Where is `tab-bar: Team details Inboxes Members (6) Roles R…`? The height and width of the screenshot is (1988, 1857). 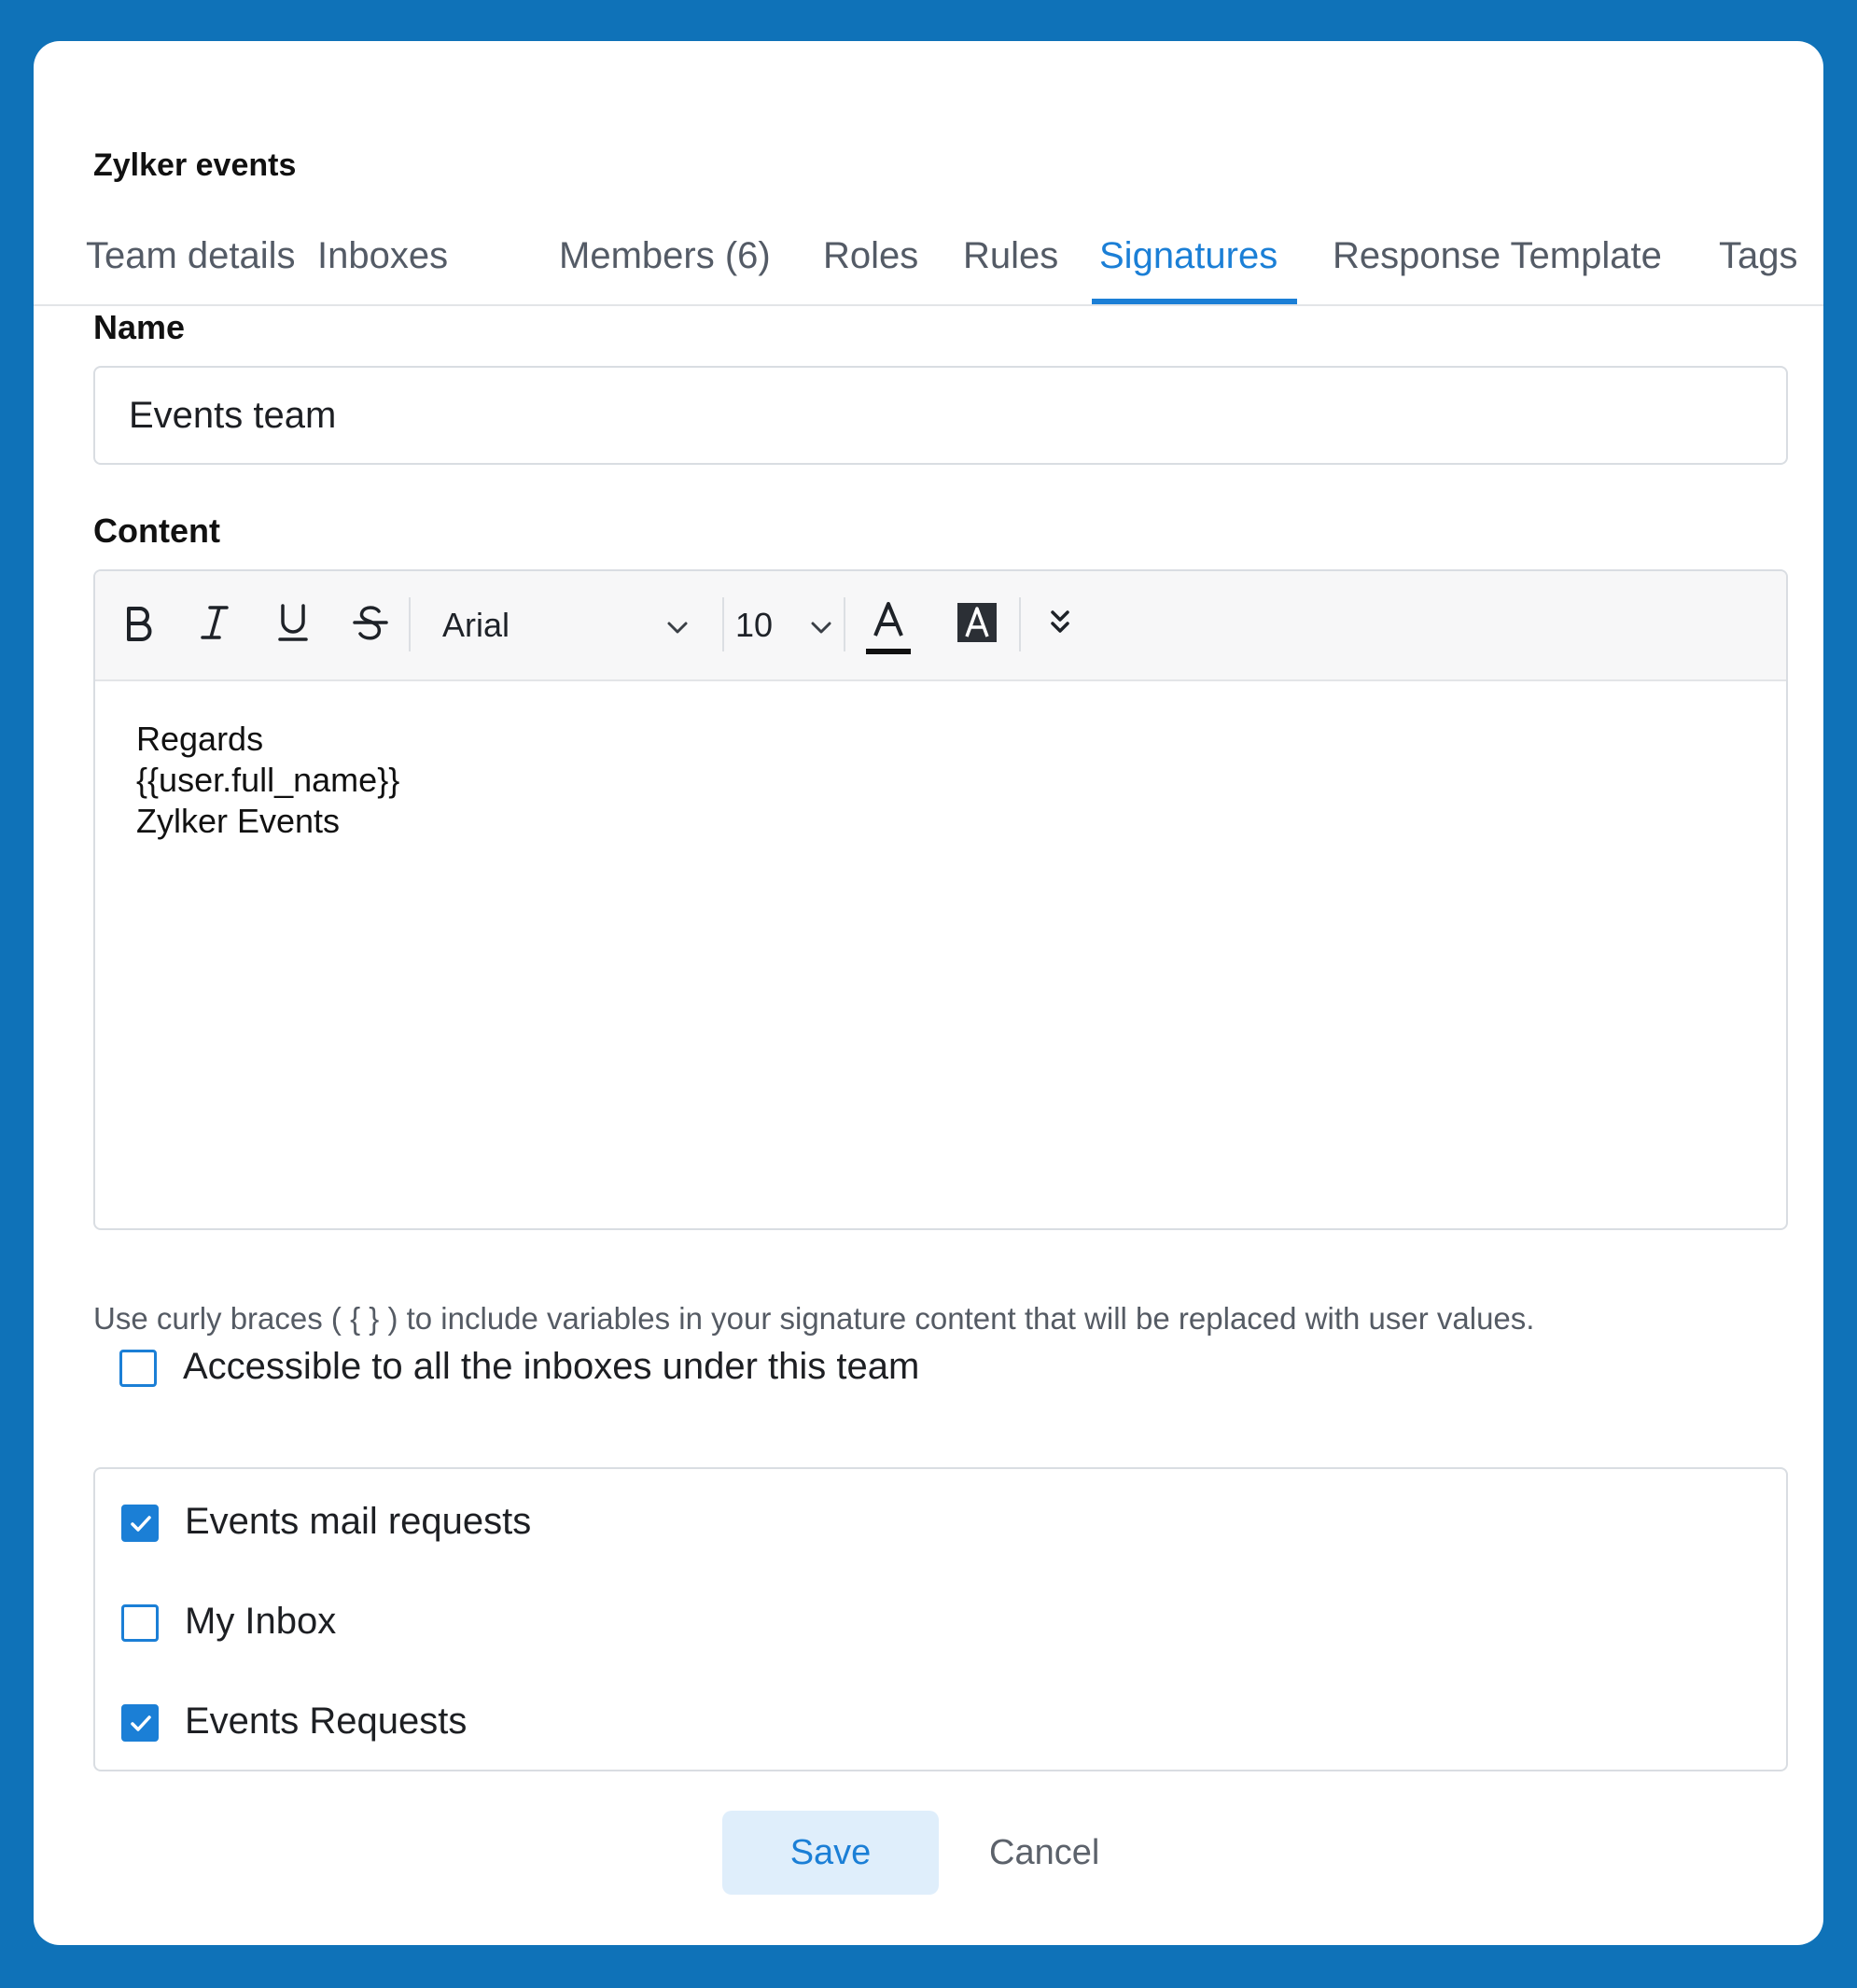
tab-bar: Team details Inboxes Members (6) Roles R… is located at coordinates (928, 262).